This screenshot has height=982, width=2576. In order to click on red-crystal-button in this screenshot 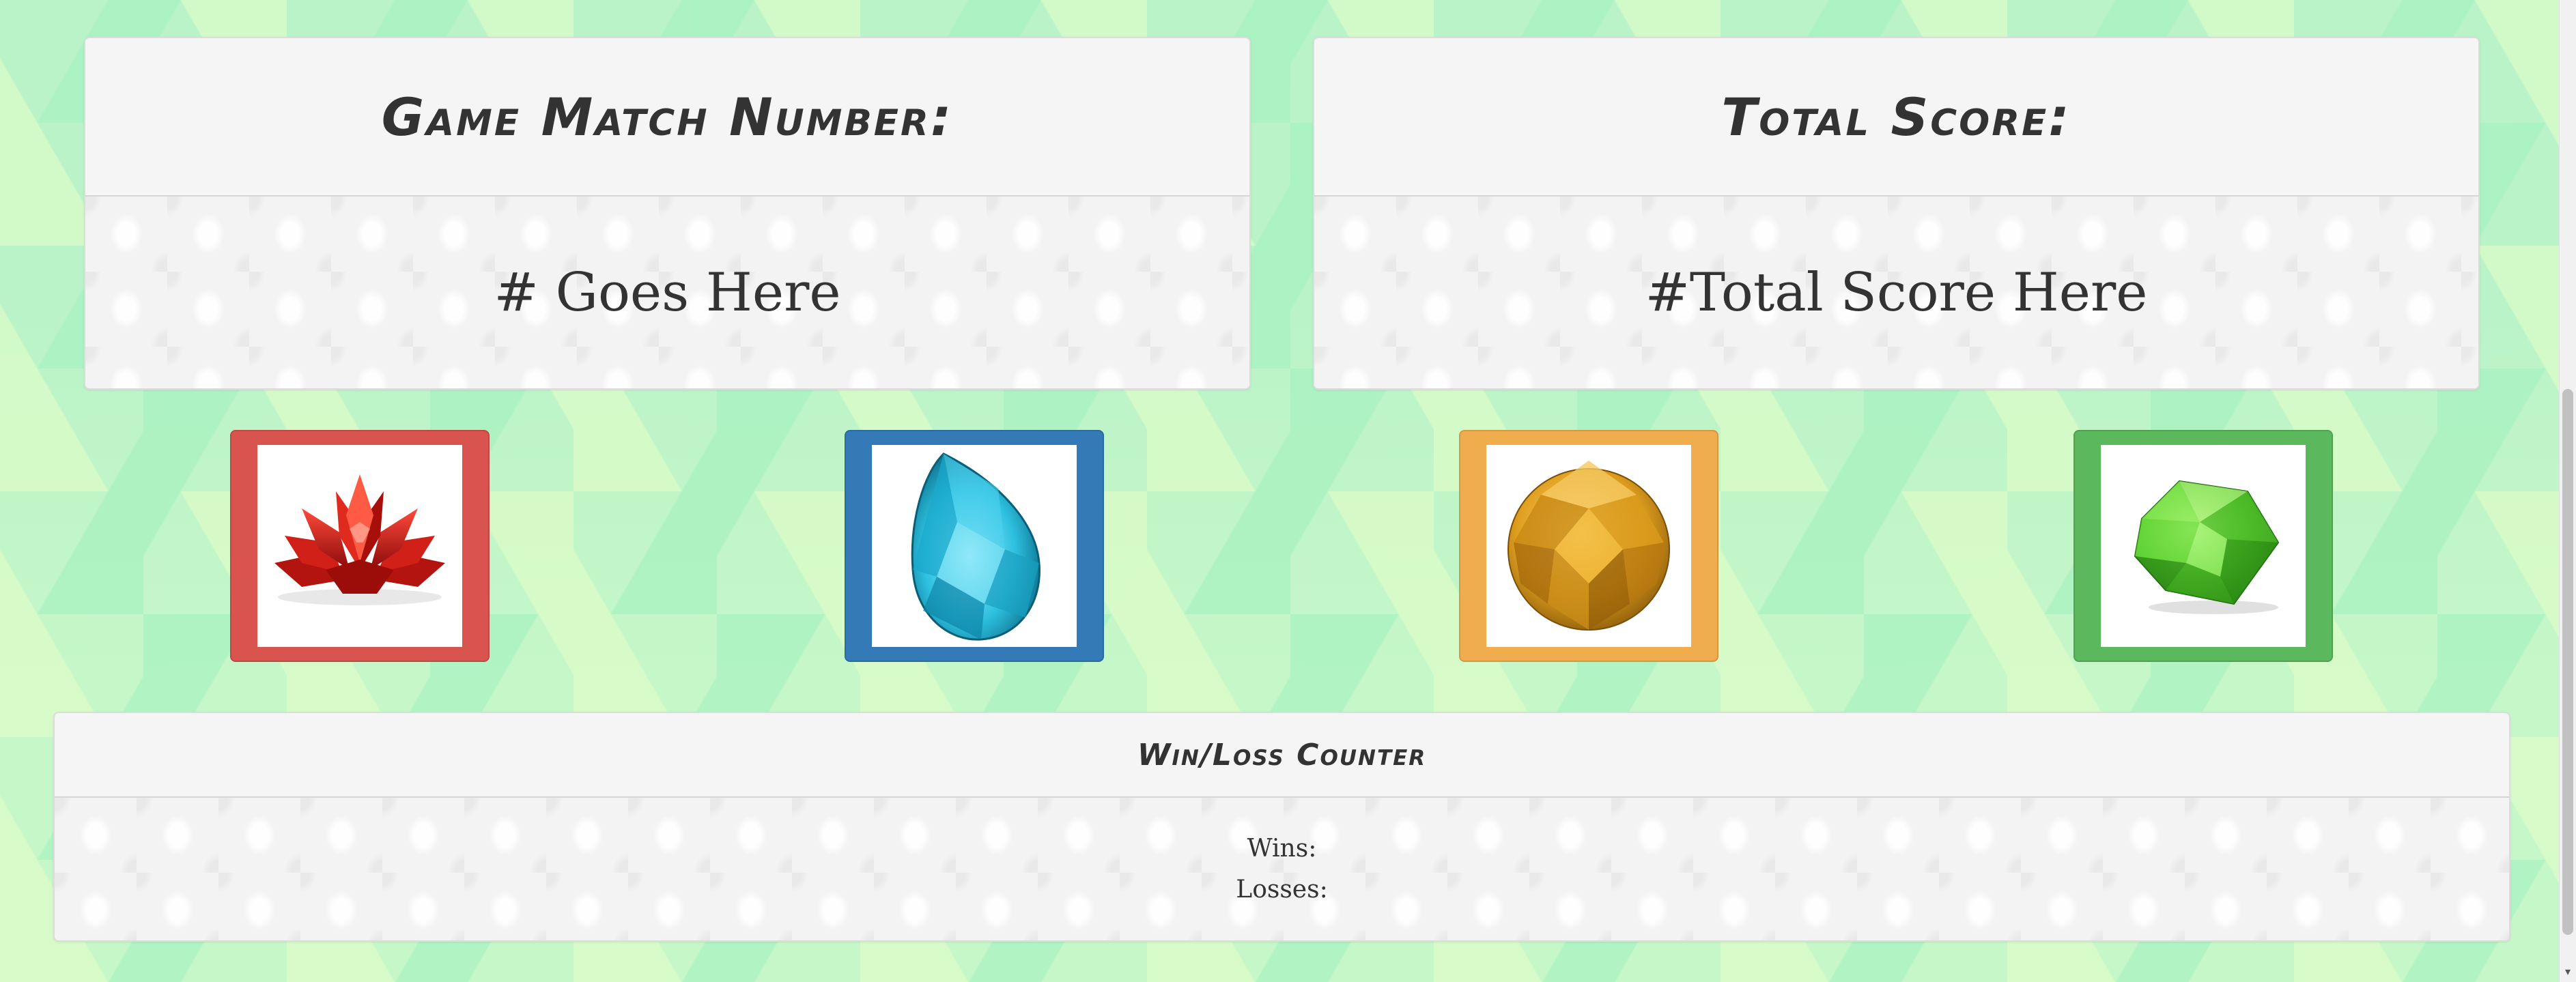, I will do `click(360, 546)`.